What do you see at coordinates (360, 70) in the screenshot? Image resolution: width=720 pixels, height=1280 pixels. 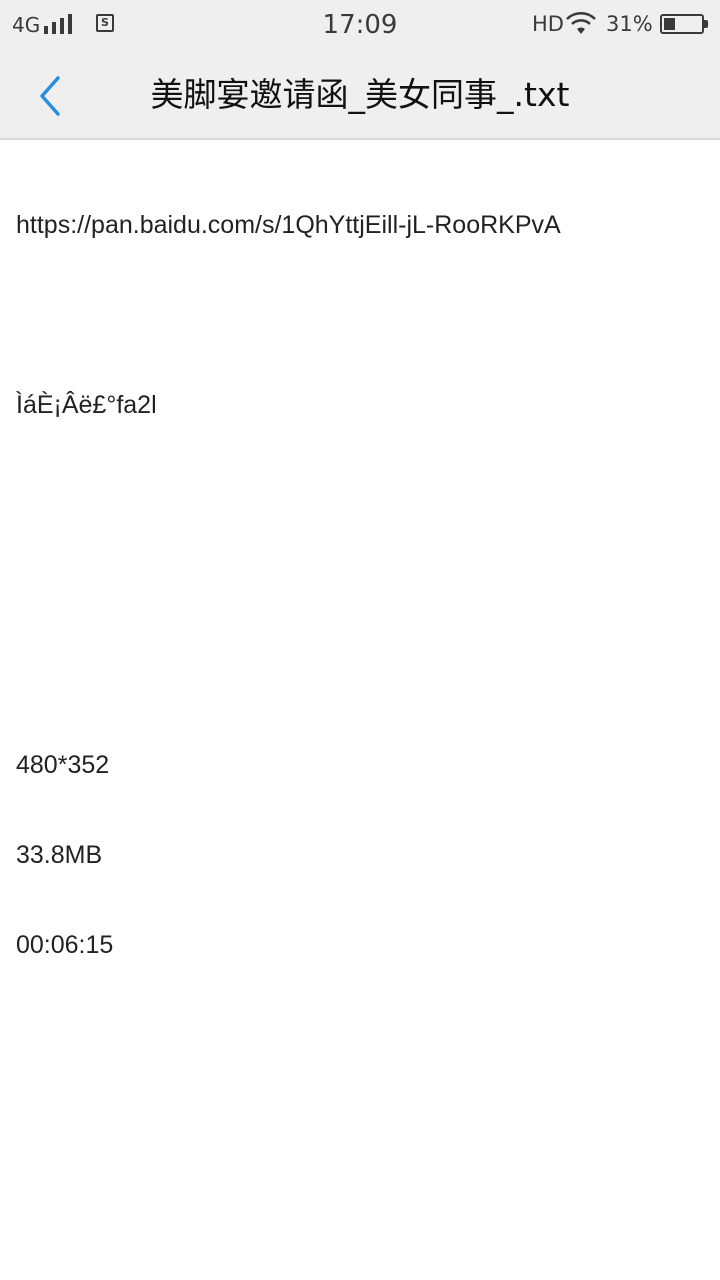 I see `top-bar: 4G S 17:09 HD 31% 美脚宴邀请函_美女同事_.txt` at bounding box center [360, 70].